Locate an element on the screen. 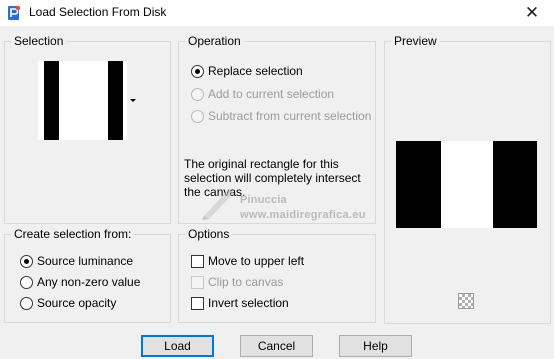  radio-any-non-zero-value: Any non-zero value is located at coordinates (80, 282).